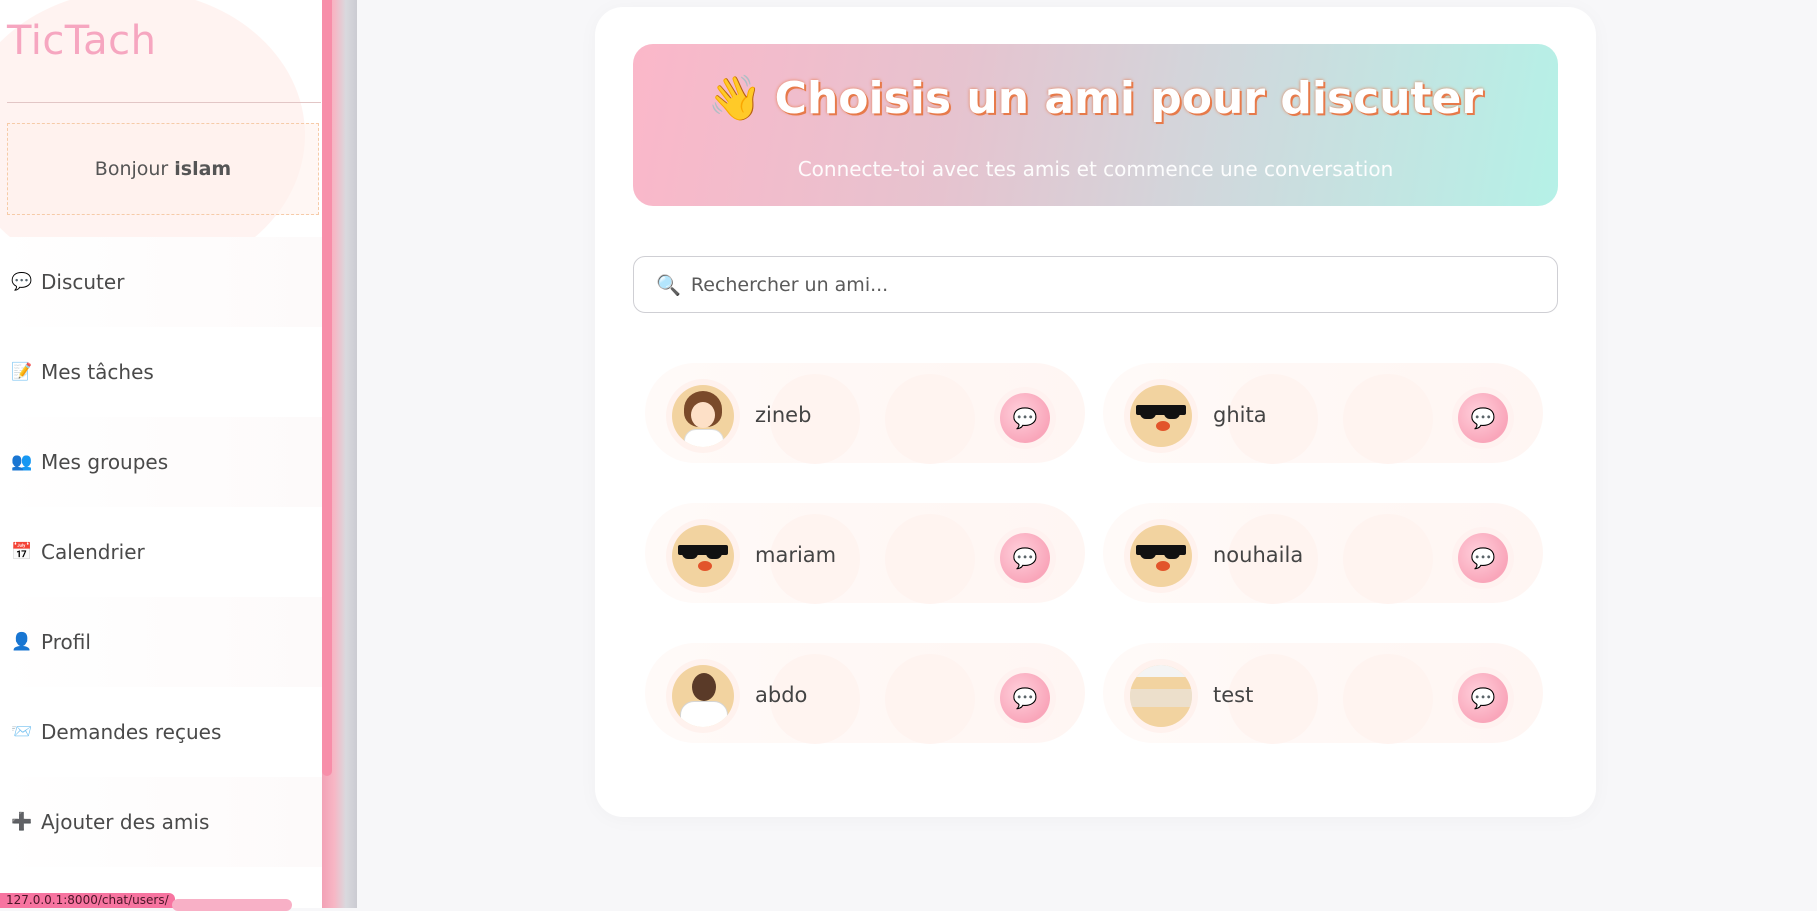  What do you see at coordinates (1323, 553) in the screenshot?
I see `friend-card: nouhaila 💬` at bounding box center [1323, 553].